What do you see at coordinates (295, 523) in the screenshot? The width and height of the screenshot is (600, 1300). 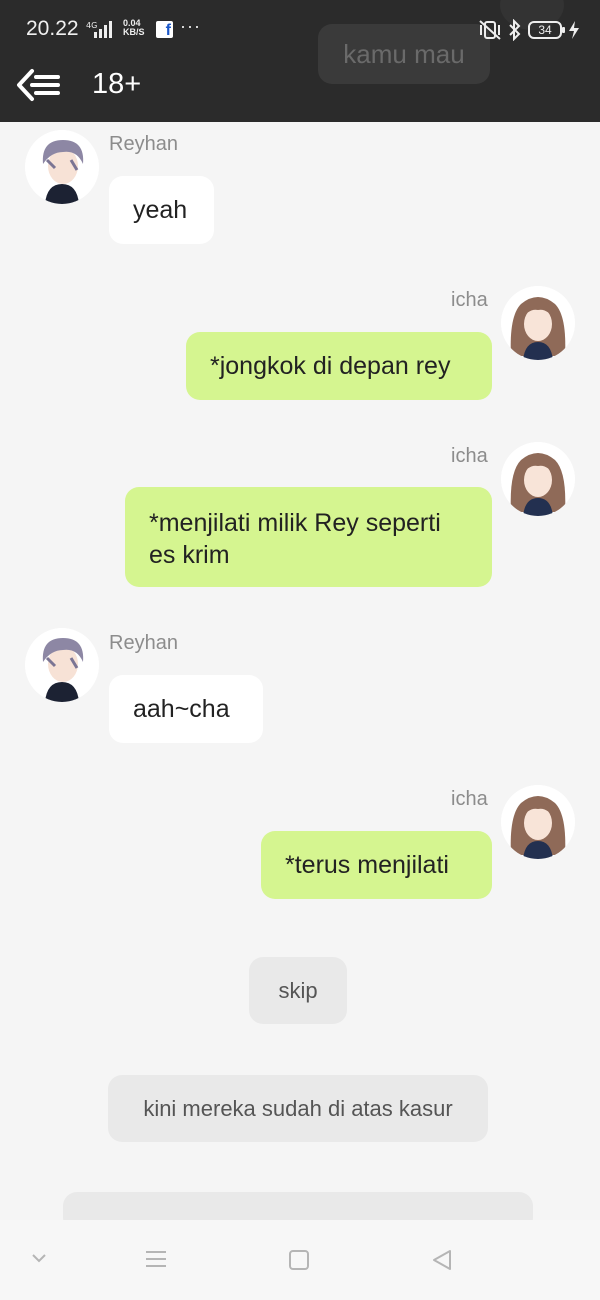 I see `message-text-line: *menjilati milik Rey seperti` at bounding box center [295, 523].